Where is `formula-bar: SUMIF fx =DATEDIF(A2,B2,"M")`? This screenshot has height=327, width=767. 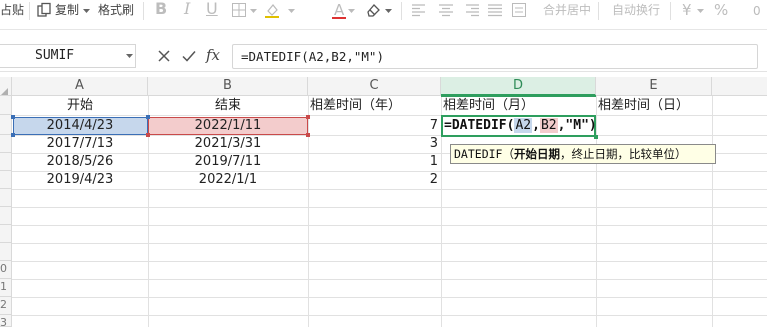 formula-bar: SUMIF fx =DATEDIF(A2,B2,"M") is located at coordinates (383, 56).